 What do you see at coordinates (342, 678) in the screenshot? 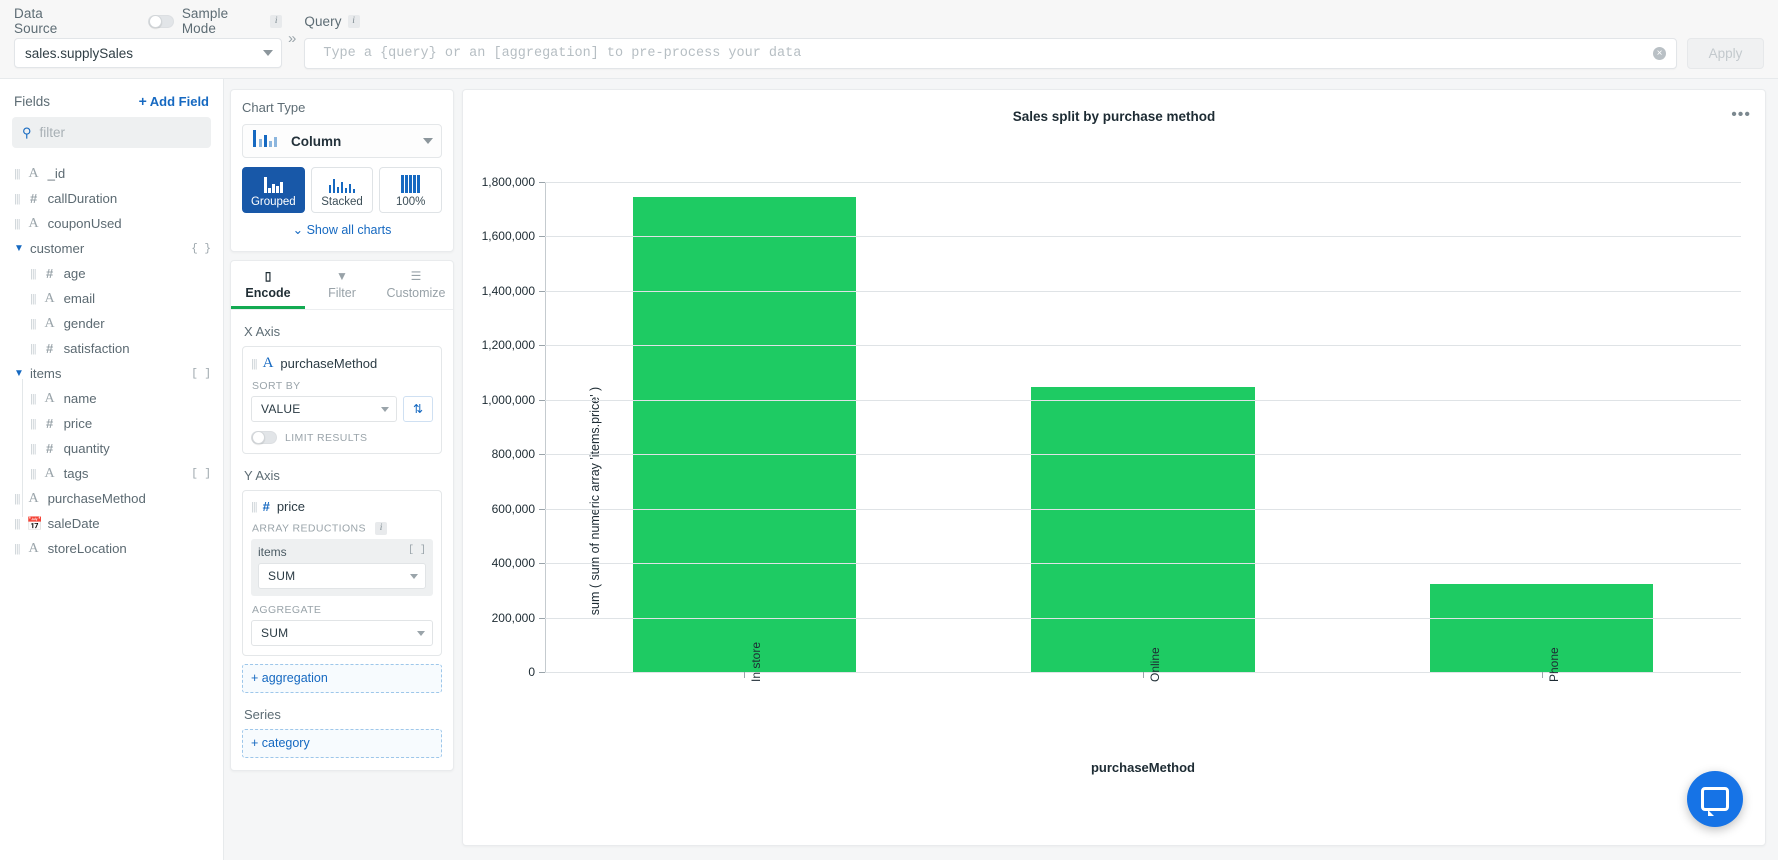
I see `add-aggregation-button: + aggregation` at bounding box center [342, 678].